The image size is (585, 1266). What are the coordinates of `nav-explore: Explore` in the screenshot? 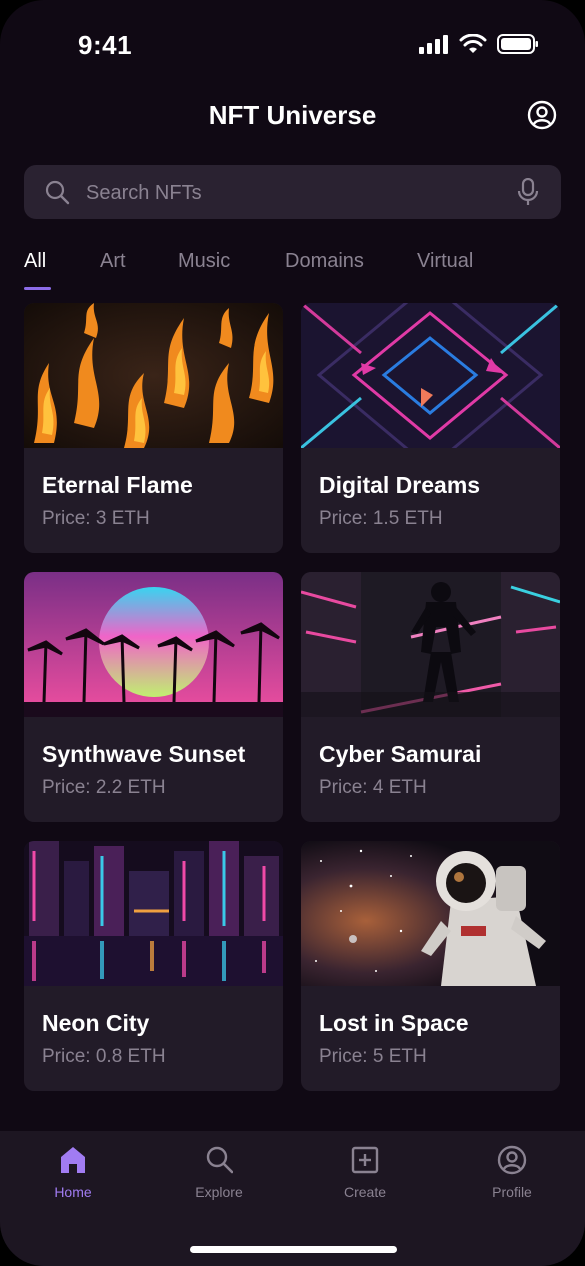 It's located at (219, 1172).